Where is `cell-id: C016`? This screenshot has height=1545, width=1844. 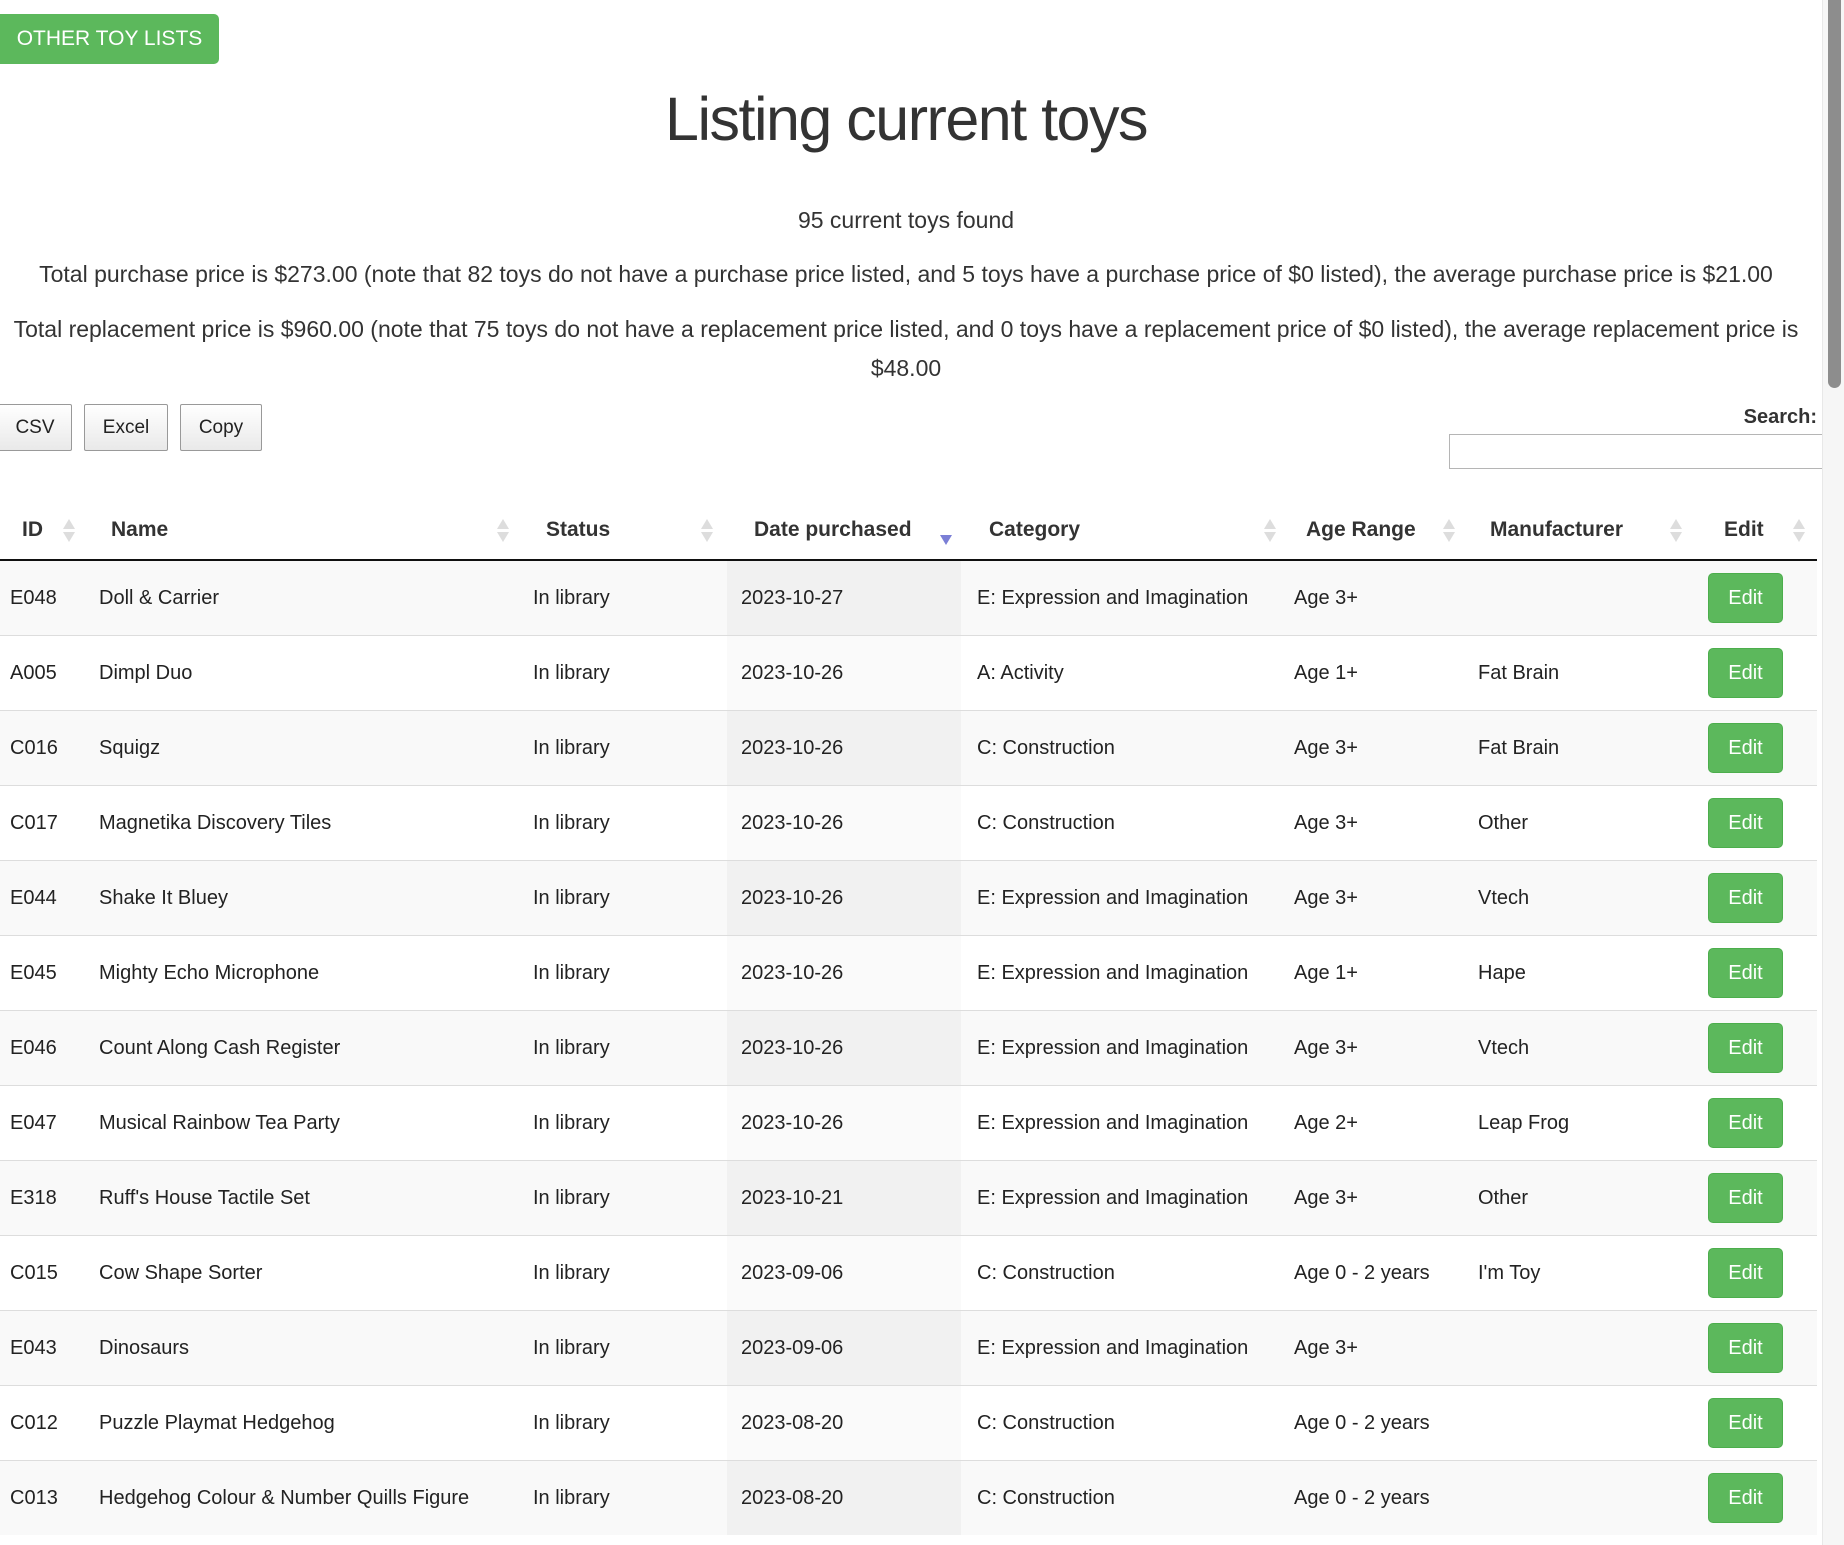
cell-id: C016 is located at coordinates (44, 748).